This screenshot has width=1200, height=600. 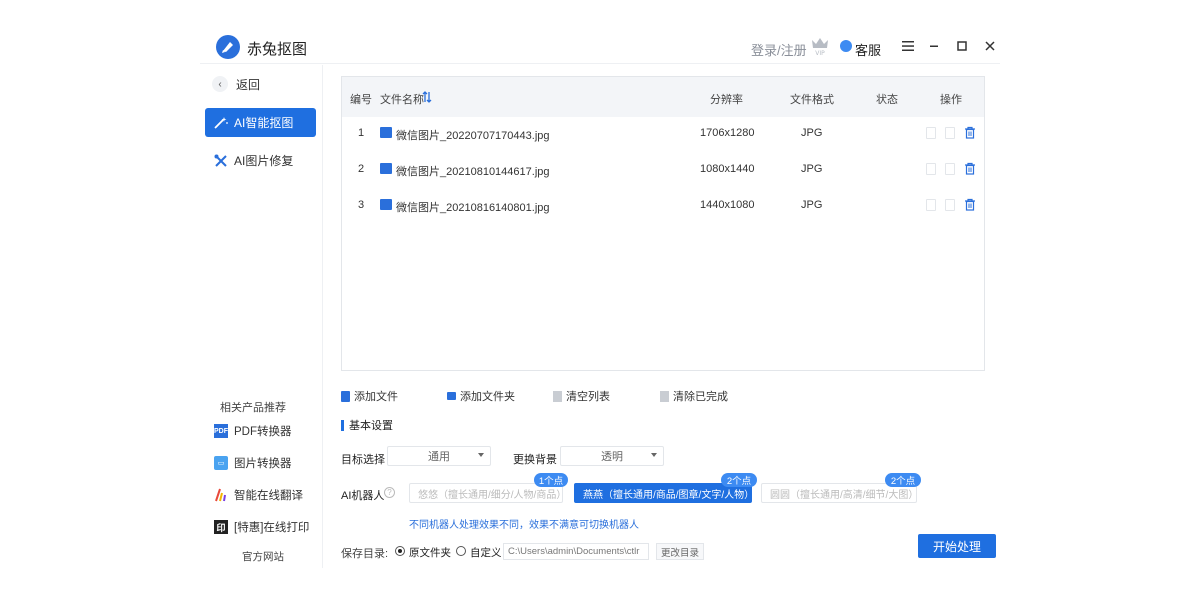 I want to click on save-custom-radio, so click(x=461, y=551).